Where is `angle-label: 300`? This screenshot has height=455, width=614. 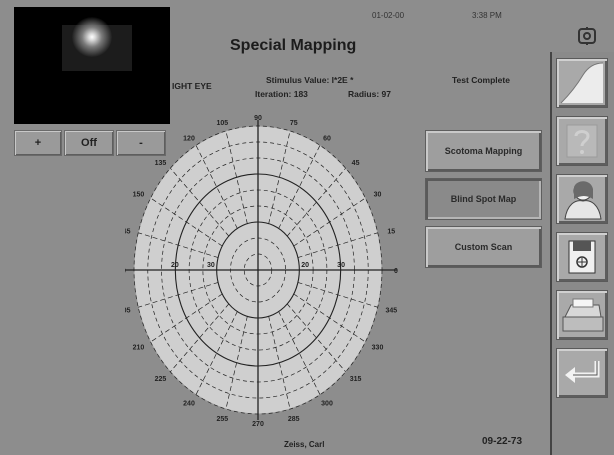 angle-label: 300 is located at coordinates (327, 404).